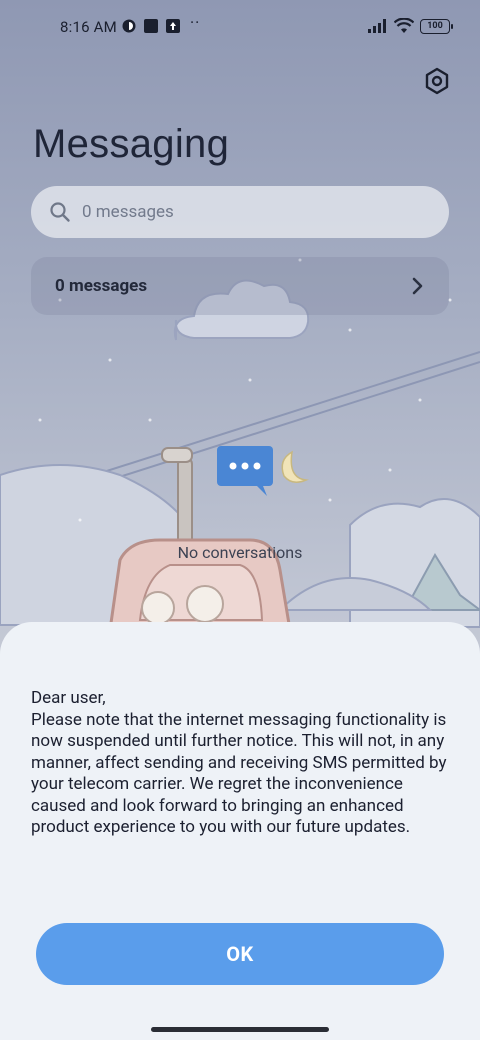 The height and width of the screenshot is (1040, 480). Describe the element at coordinates (245, 471) in the screenshot. I see `chat-bubble-icon` at that location.